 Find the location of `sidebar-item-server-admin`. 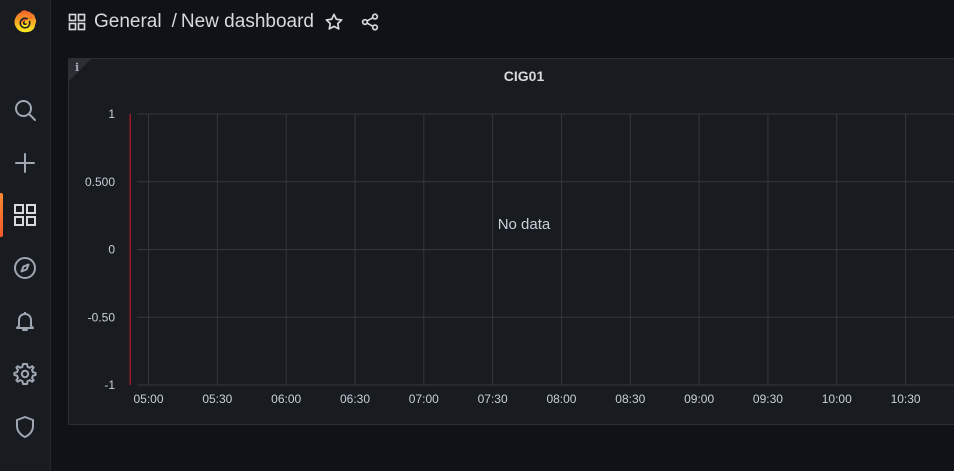

sidebar-item-server-admin is located at coordinates (25, 427).